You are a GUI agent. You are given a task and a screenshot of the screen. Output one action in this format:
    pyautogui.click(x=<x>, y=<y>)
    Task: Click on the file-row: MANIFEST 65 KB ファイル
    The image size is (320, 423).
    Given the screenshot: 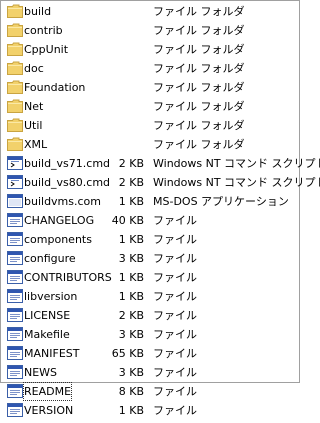 What is the action you would take?
    pyautogui.click(x=151, y=353)
    